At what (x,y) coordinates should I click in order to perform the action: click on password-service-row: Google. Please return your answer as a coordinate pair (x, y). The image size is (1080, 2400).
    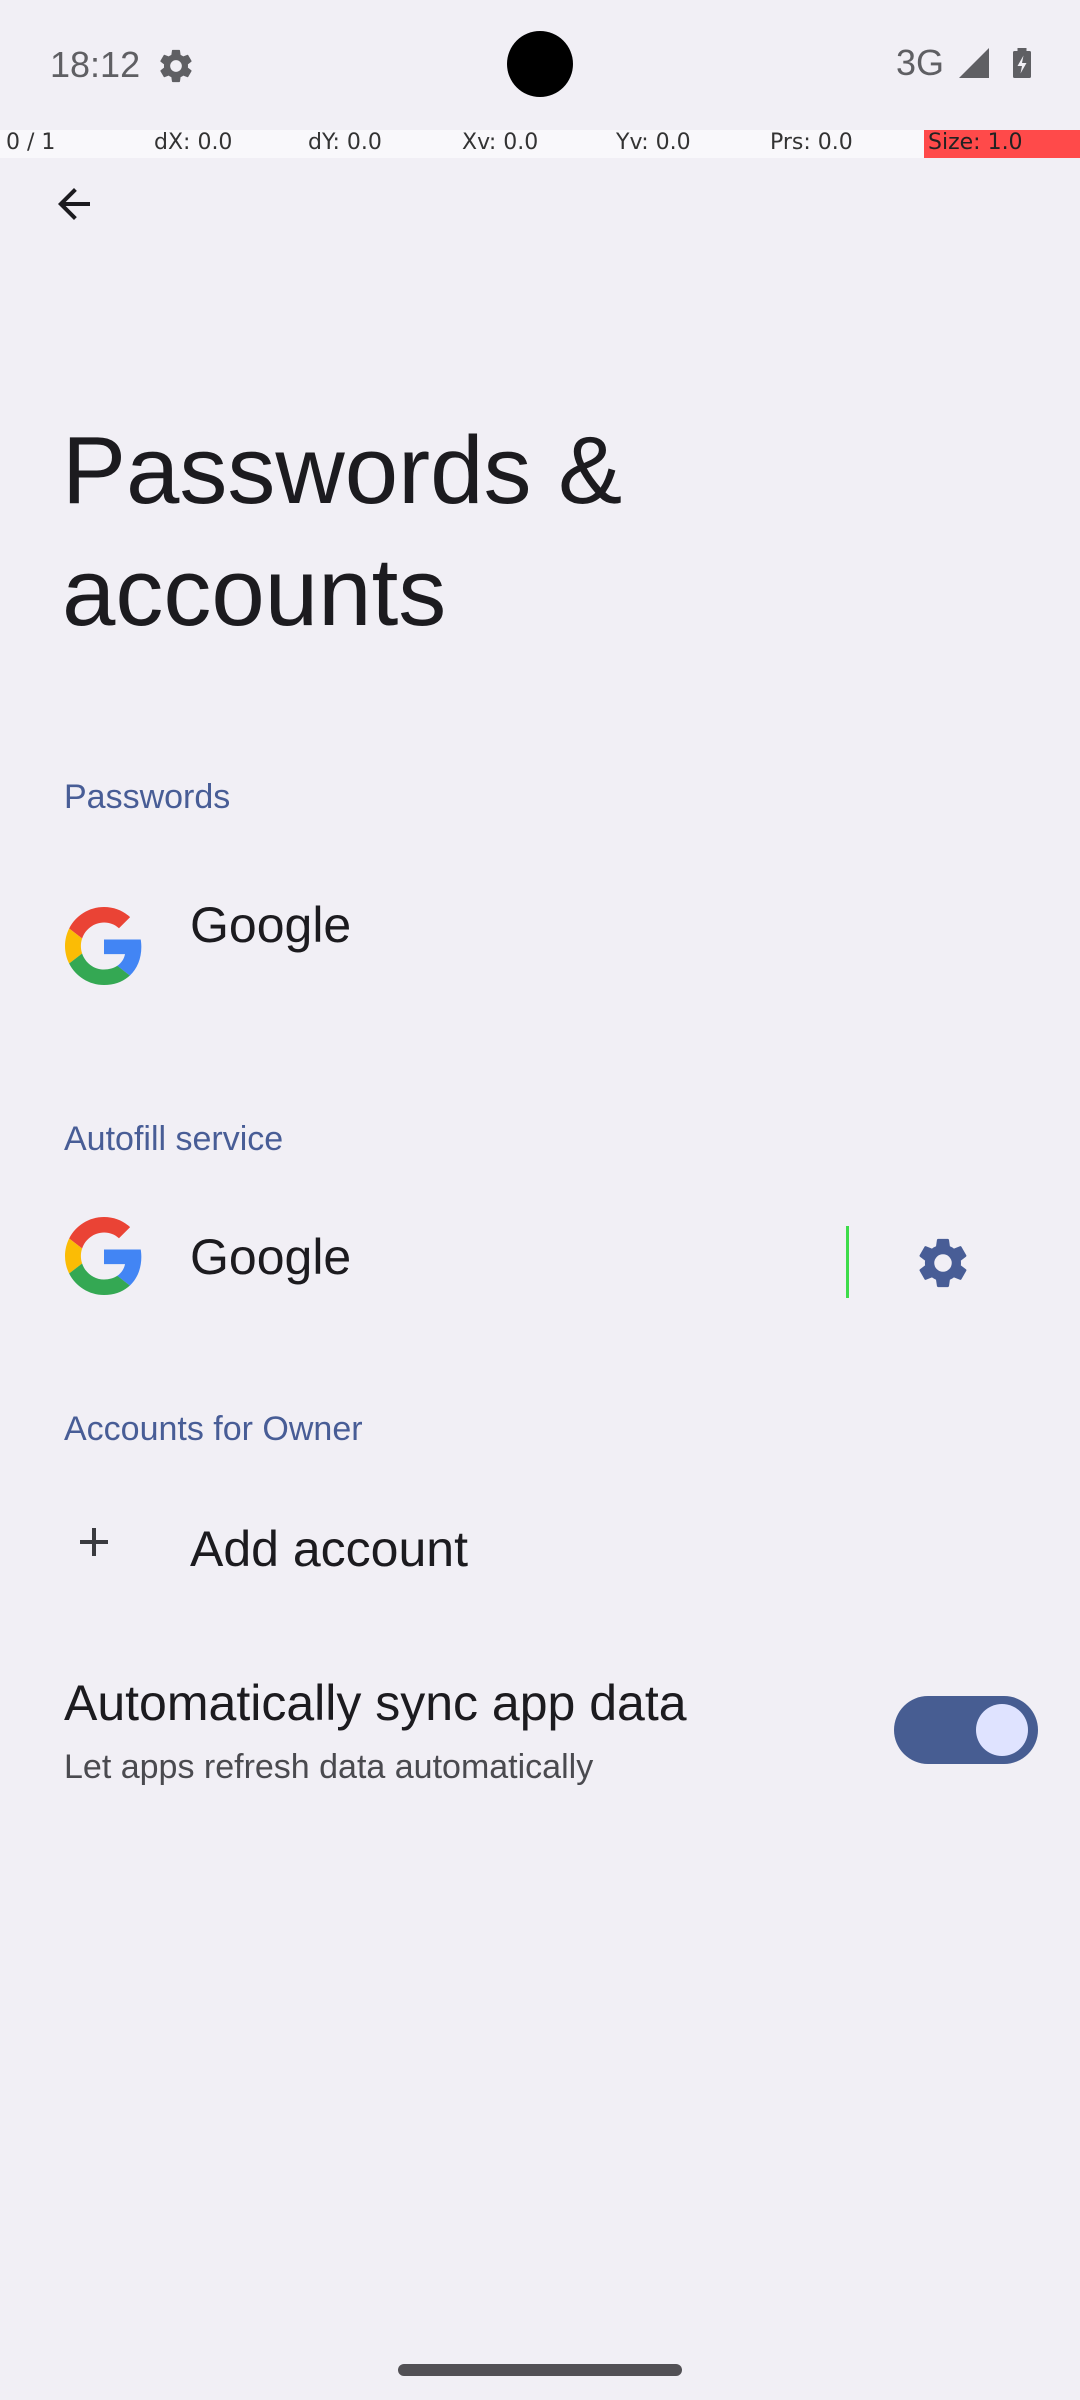
    Looking at the image, I should click on (540, 948).